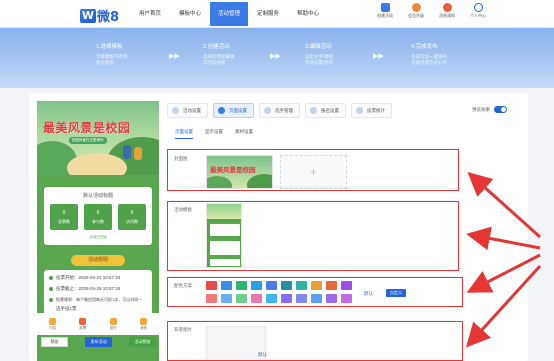 The image size is (554, 361). I want to click on logo: W 微8, so click(99, 15).